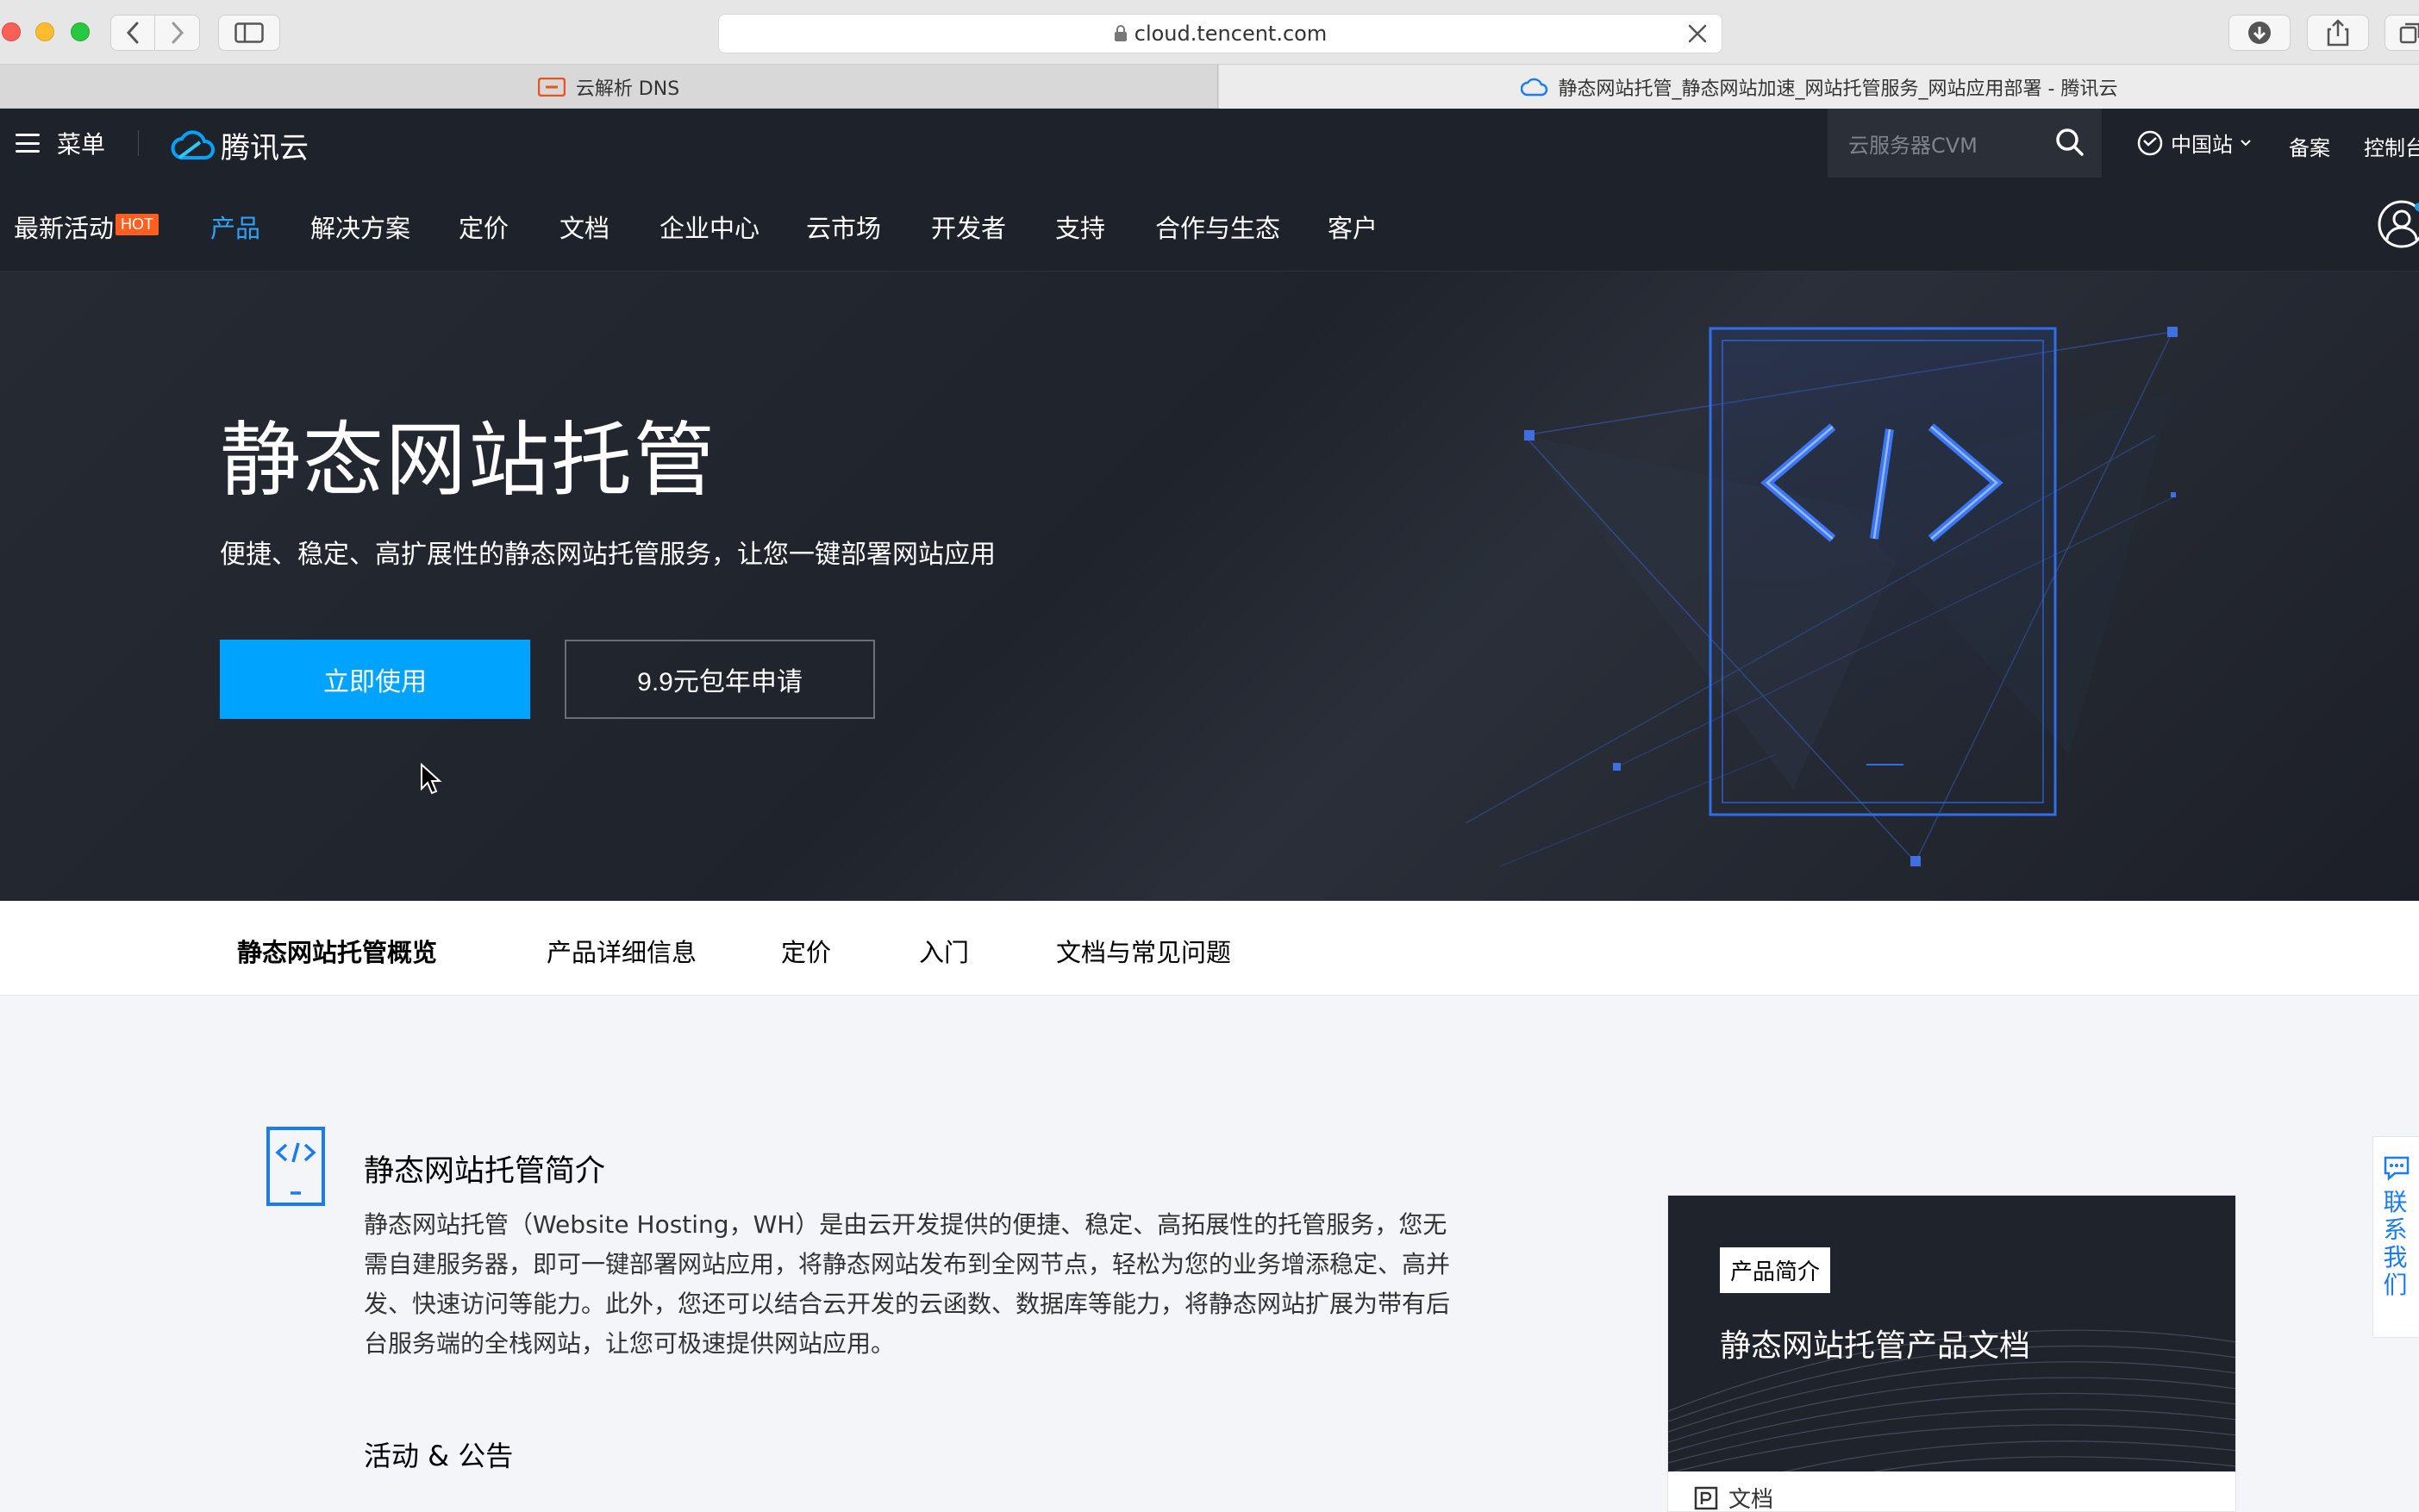 This screenshot has width=2419, height=1512. What do you see at coordinates (12, 31) in the screenshot?
I see `close-window-button` at bounding box center [12, 31].